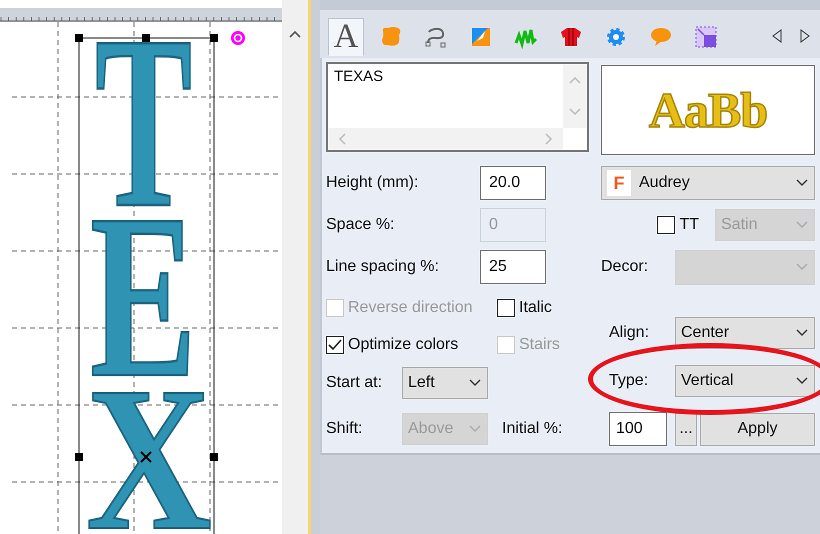 The height and width of the screenshot is (534, 820). What do you see at coordinates (513, 183) in the screenshot?
I see `number-field: 20.0` at bounding box center [513, 183].